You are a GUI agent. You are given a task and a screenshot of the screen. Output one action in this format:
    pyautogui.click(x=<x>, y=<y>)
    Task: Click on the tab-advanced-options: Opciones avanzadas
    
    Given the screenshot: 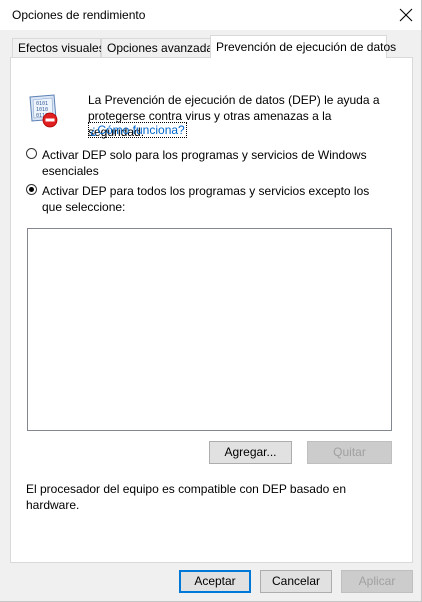 What is the action you would take?
    pyautogui.click(x=160, y=47)
    